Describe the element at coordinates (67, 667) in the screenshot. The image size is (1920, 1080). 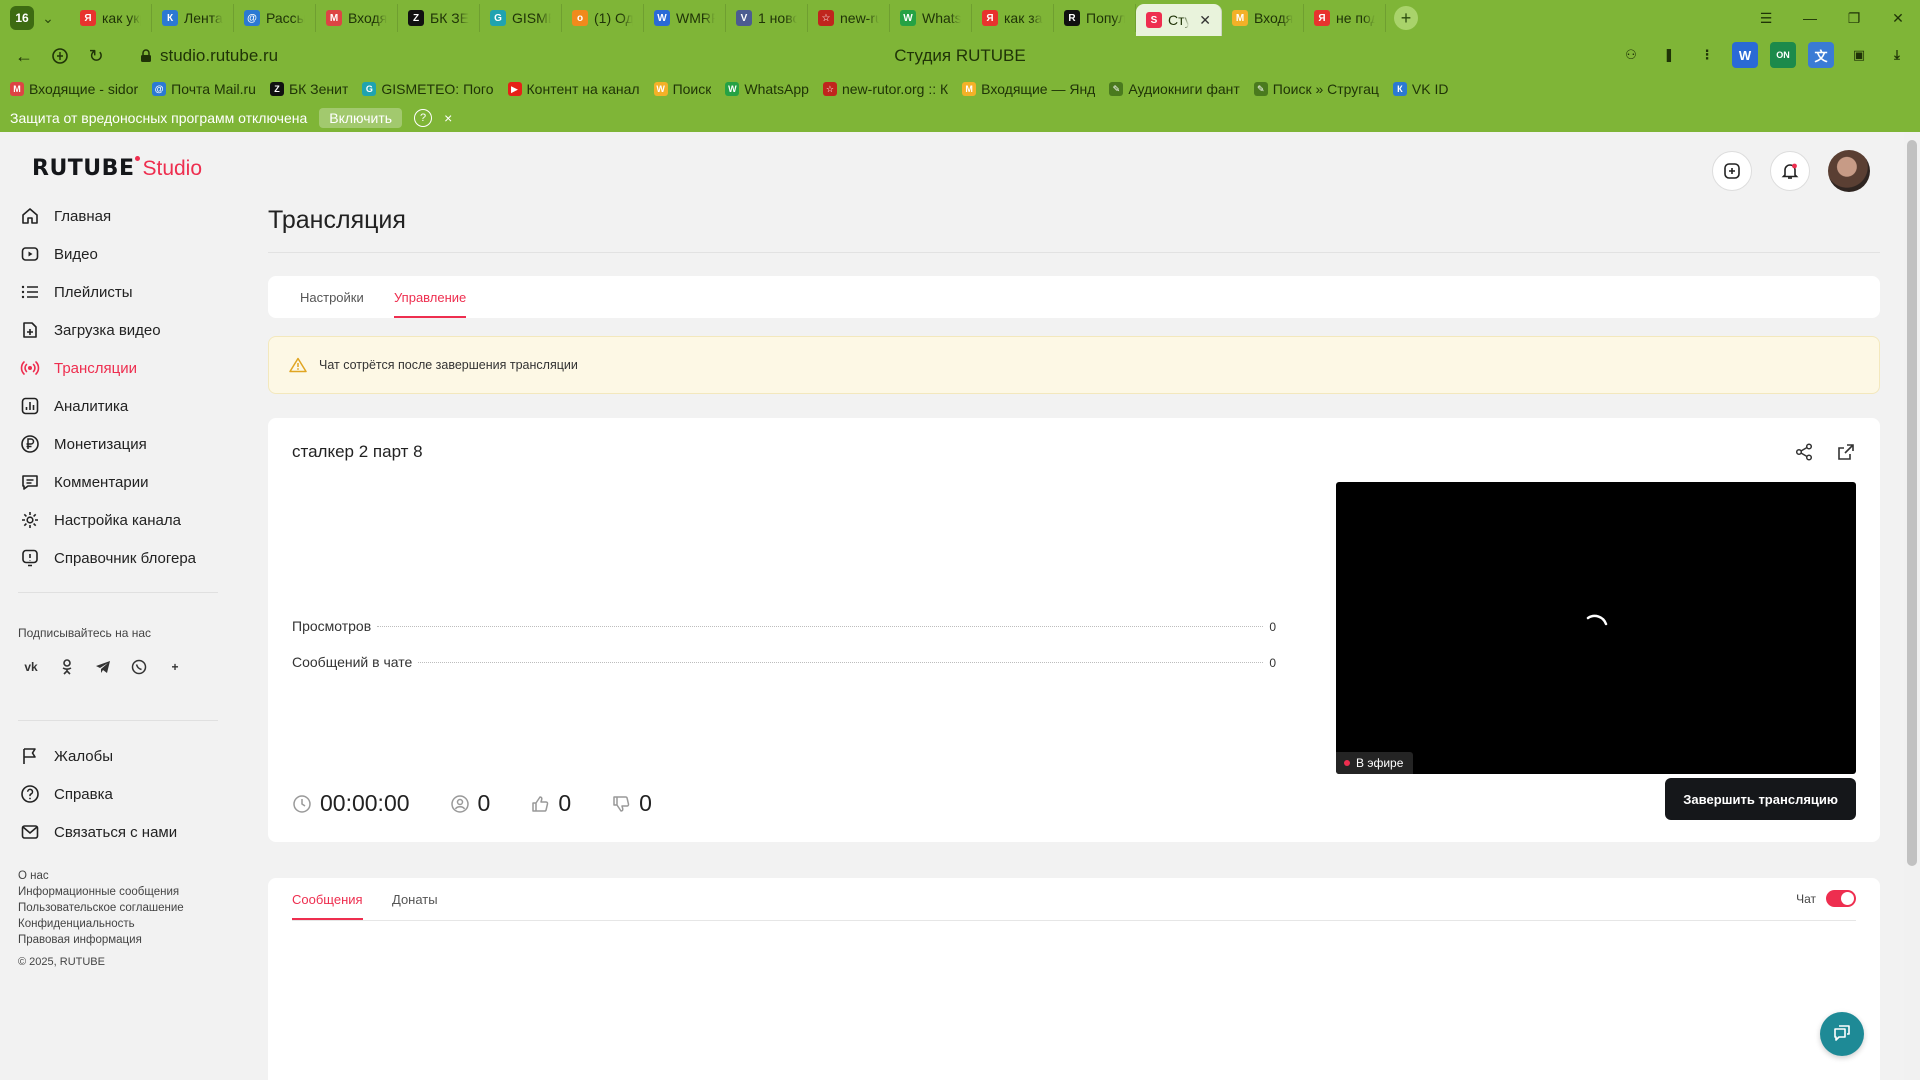
I see `ok-icon` at that location.